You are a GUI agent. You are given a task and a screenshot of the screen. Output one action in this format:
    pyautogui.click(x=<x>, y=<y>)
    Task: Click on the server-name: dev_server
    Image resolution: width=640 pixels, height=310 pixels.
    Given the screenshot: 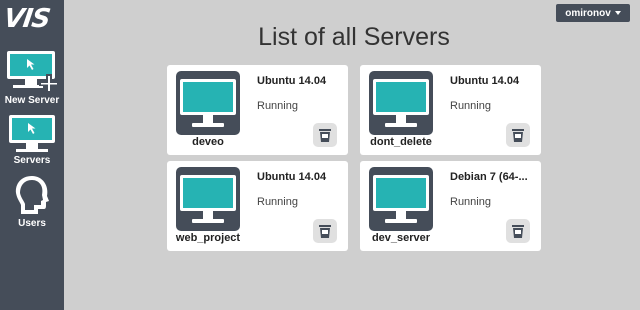 What is the action you would take?
    pyautogui.click(x=401, y=238)
    